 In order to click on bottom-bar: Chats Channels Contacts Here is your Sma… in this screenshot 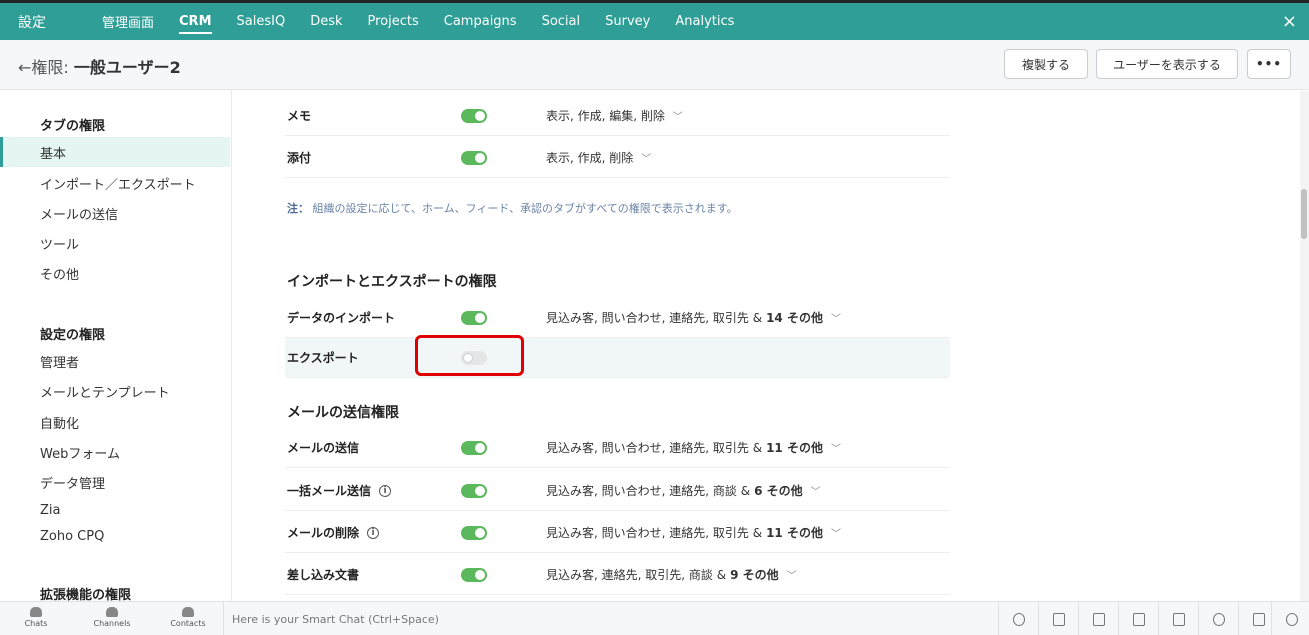, I will do `click(654, 618)`.